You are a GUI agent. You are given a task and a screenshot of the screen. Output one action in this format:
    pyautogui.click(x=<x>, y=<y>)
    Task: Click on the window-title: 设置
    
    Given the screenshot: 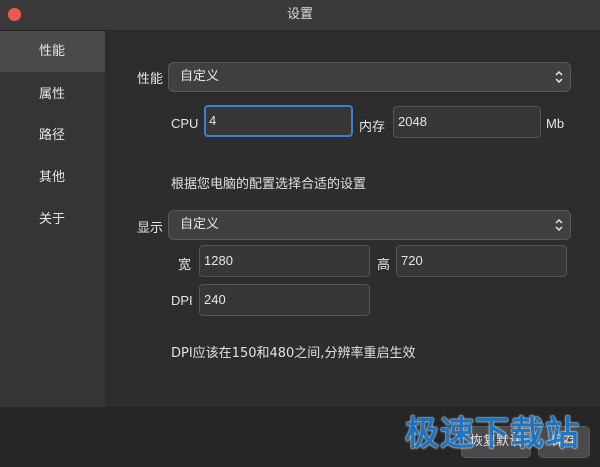 What is the action you would take?
    pyautogui.click(x=299, y=14)
    